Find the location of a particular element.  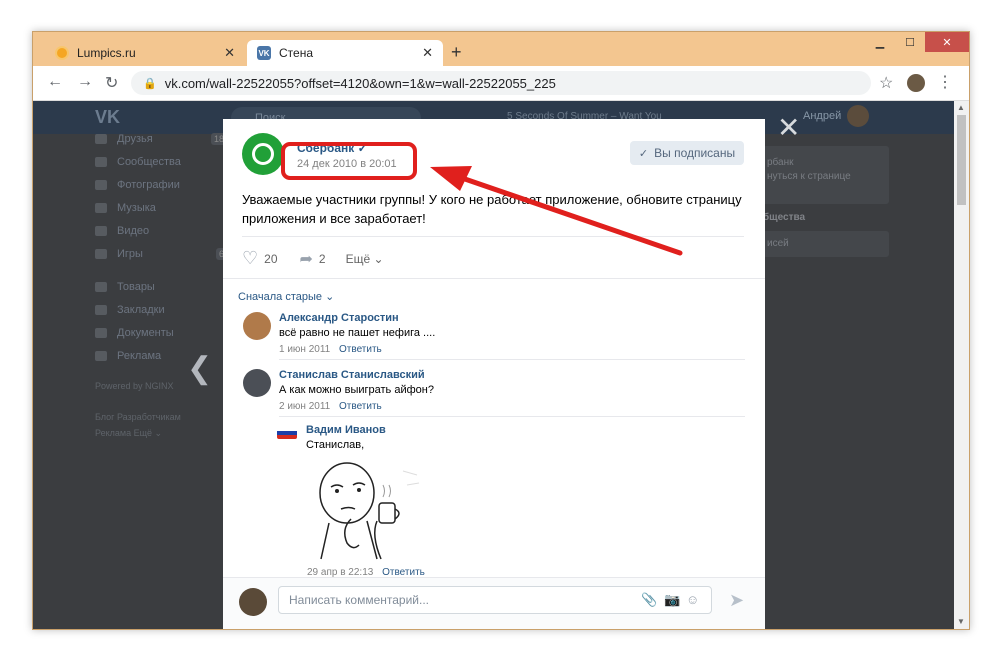

paperclip-icon: 📎 is located at coordinates (649, 600).